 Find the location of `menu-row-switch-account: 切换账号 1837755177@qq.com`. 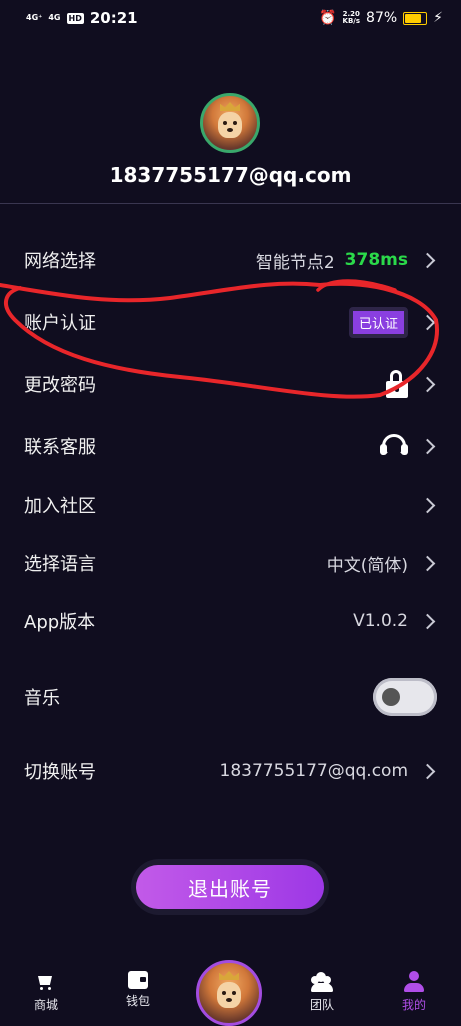

menu-row-switch-account: 切换账号 1837755177@qq.com is located at coordinates (230, 771).